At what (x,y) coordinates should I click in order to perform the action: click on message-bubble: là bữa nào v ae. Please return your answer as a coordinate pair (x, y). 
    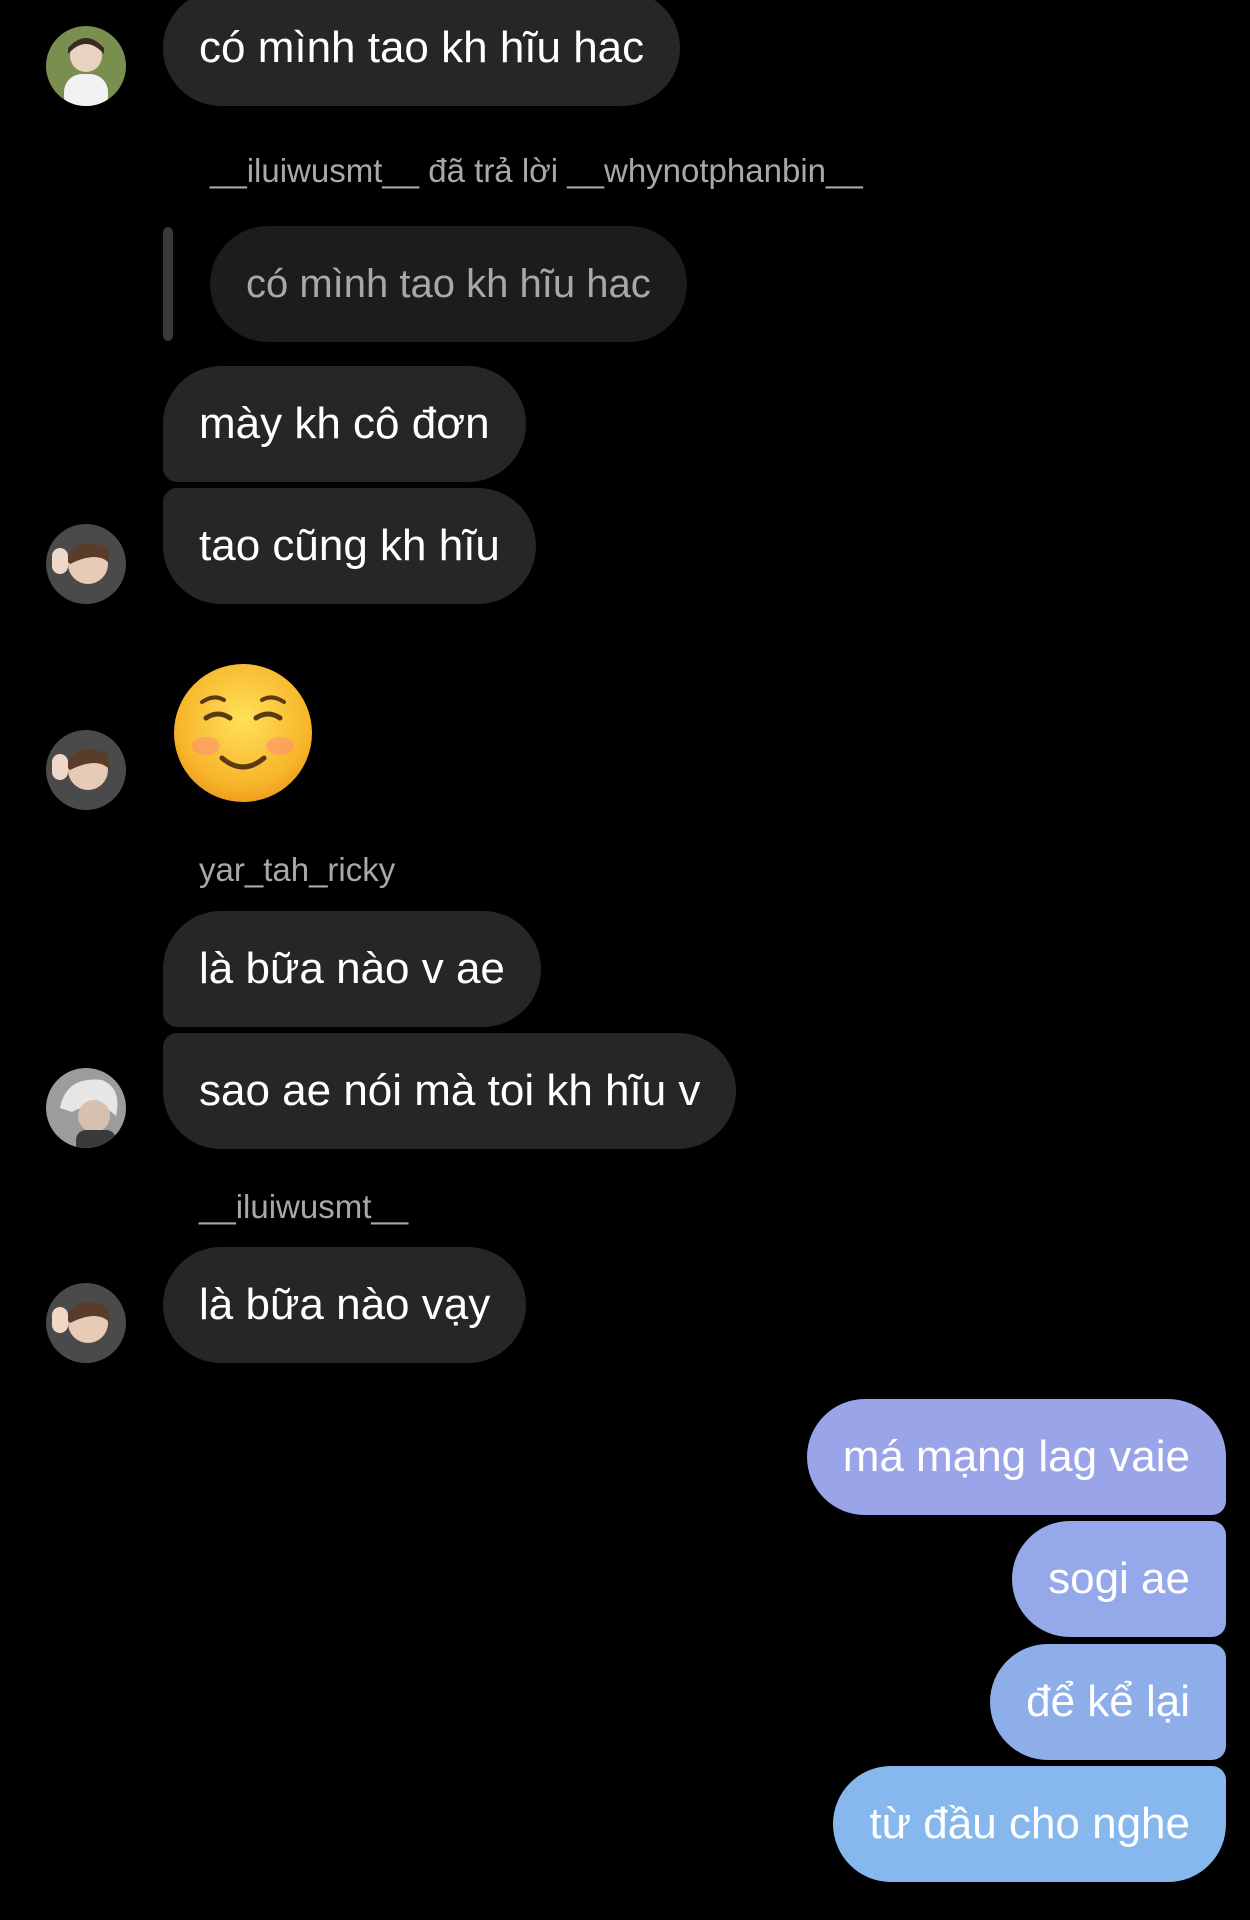
    Looking at the image, I should click on (352, 969).